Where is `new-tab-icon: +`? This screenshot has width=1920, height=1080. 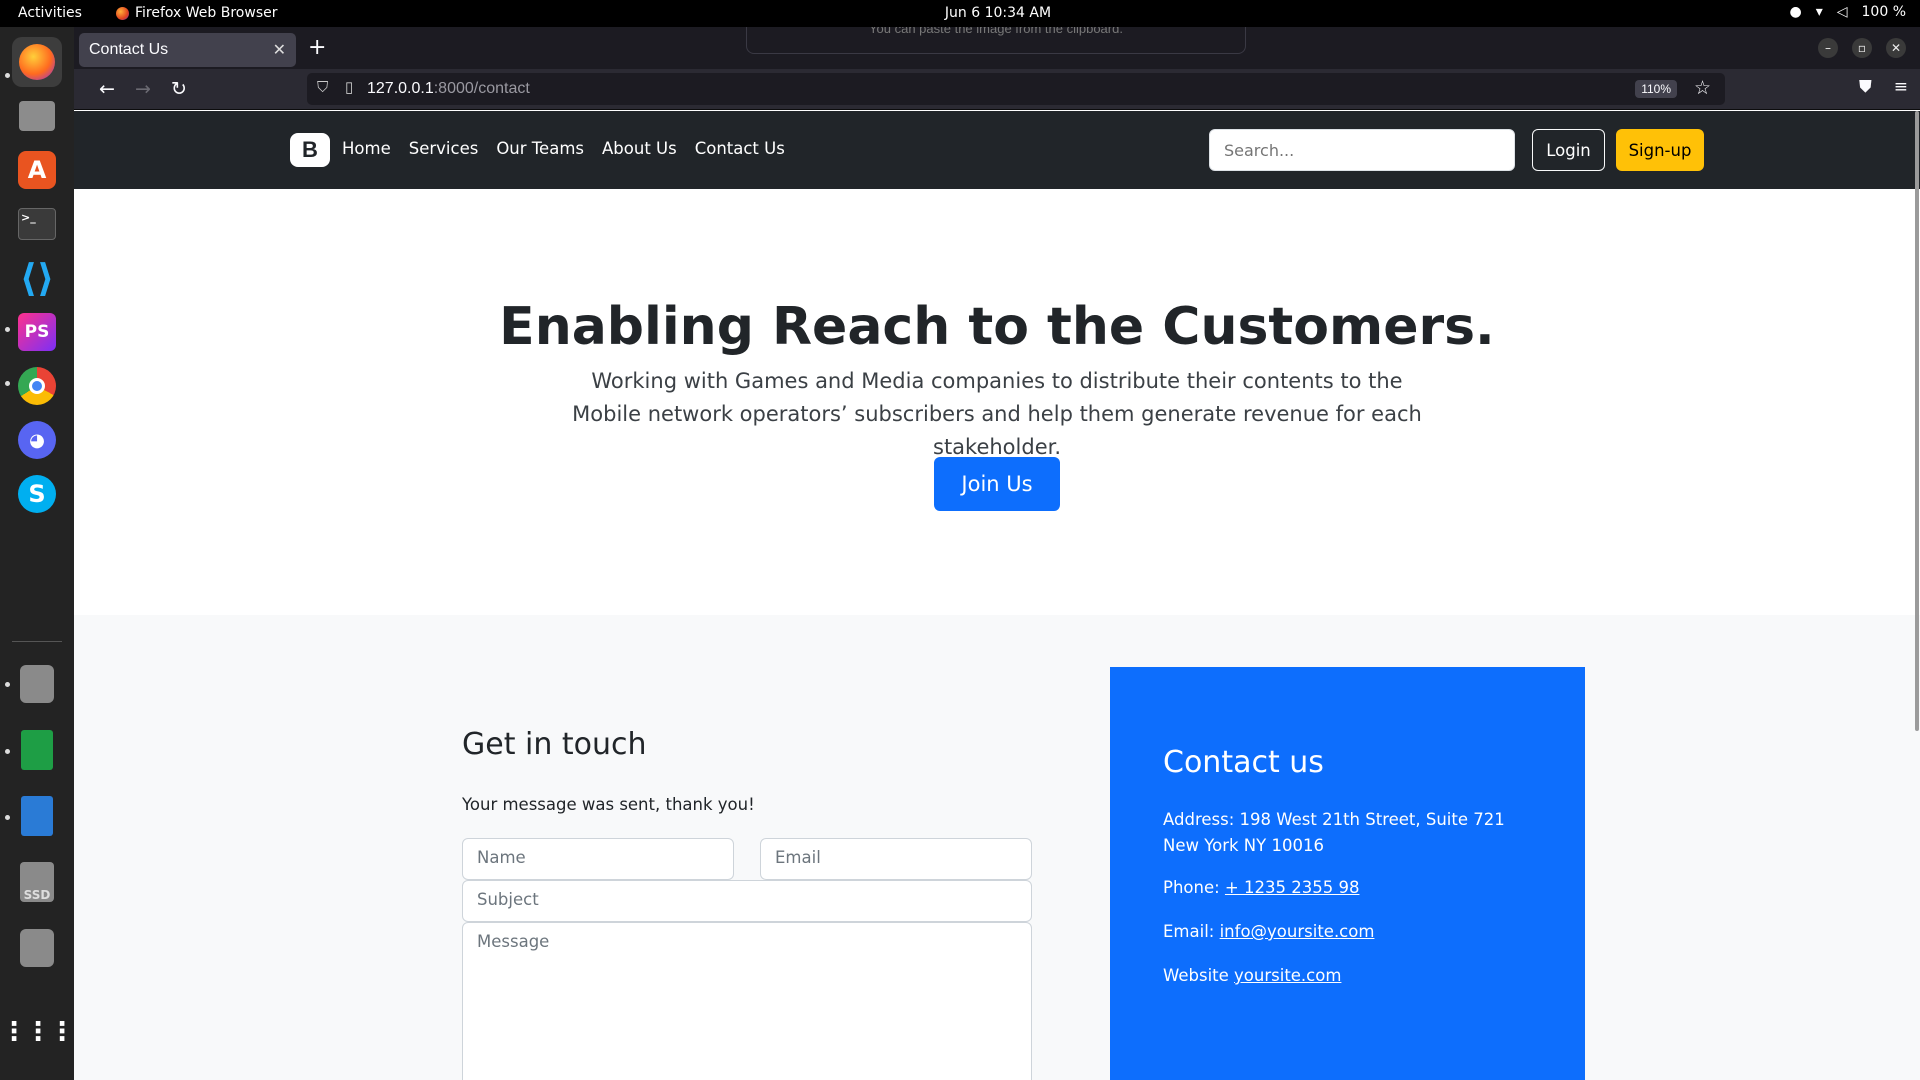
new-tab-icon: + is located at coordinates (317, 47).